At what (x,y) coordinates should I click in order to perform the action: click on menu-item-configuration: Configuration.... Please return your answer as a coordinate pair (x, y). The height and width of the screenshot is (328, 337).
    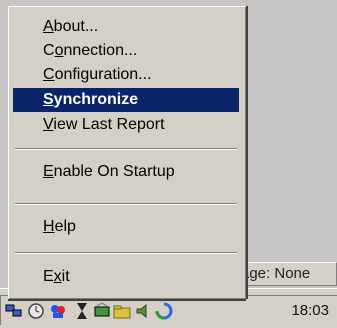
    Looking at the image, I should click on (126, 75).